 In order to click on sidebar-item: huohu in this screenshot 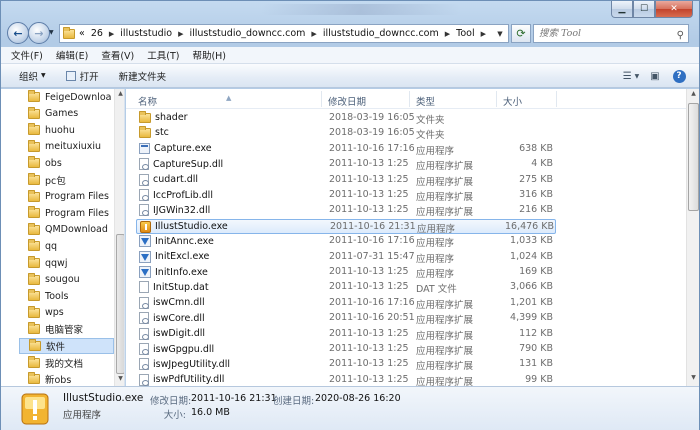, I will do `click(70, 130)`.